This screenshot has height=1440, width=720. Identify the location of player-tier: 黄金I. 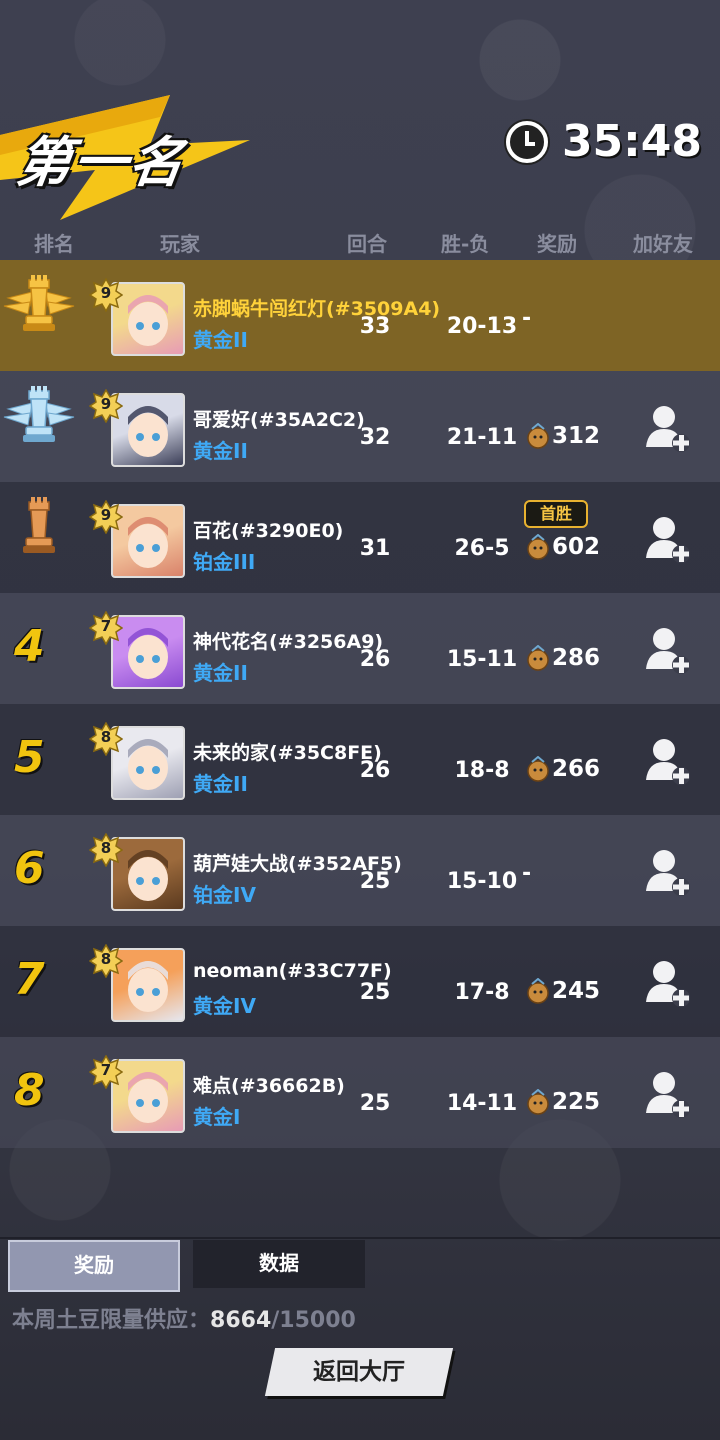
(217, 1117).